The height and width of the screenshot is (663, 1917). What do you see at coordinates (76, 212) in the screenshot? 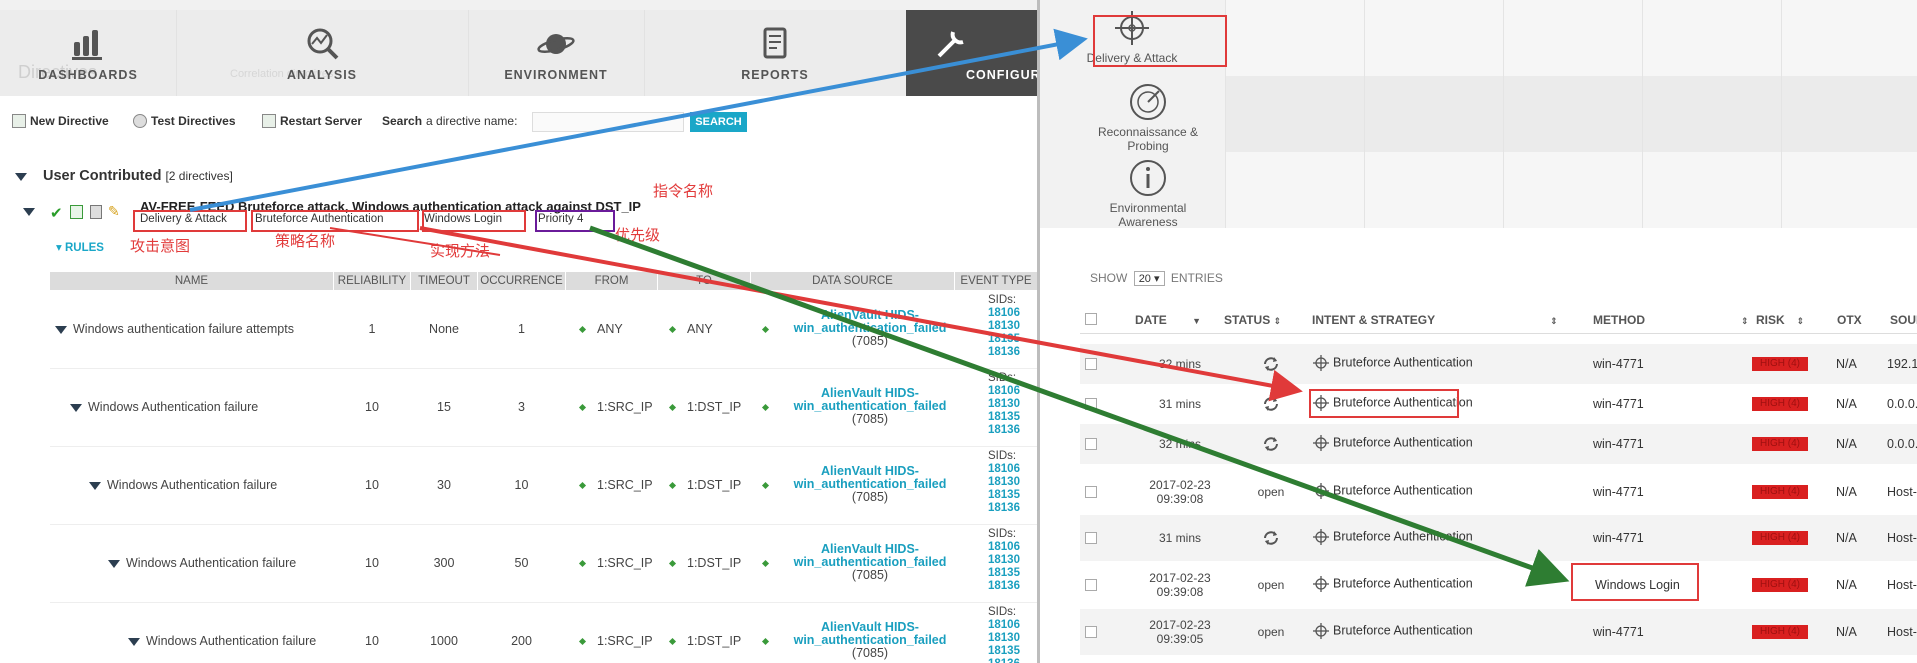
I see `clone-icon` at bounding box center [76, 212].